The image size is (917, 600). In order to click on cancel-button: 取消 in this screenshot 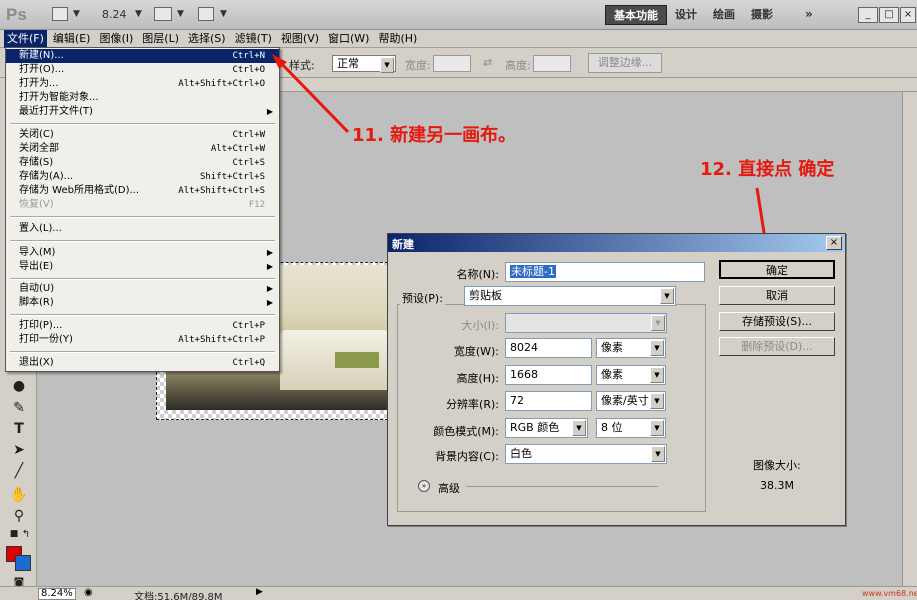, I will do `click(777, 295)`.